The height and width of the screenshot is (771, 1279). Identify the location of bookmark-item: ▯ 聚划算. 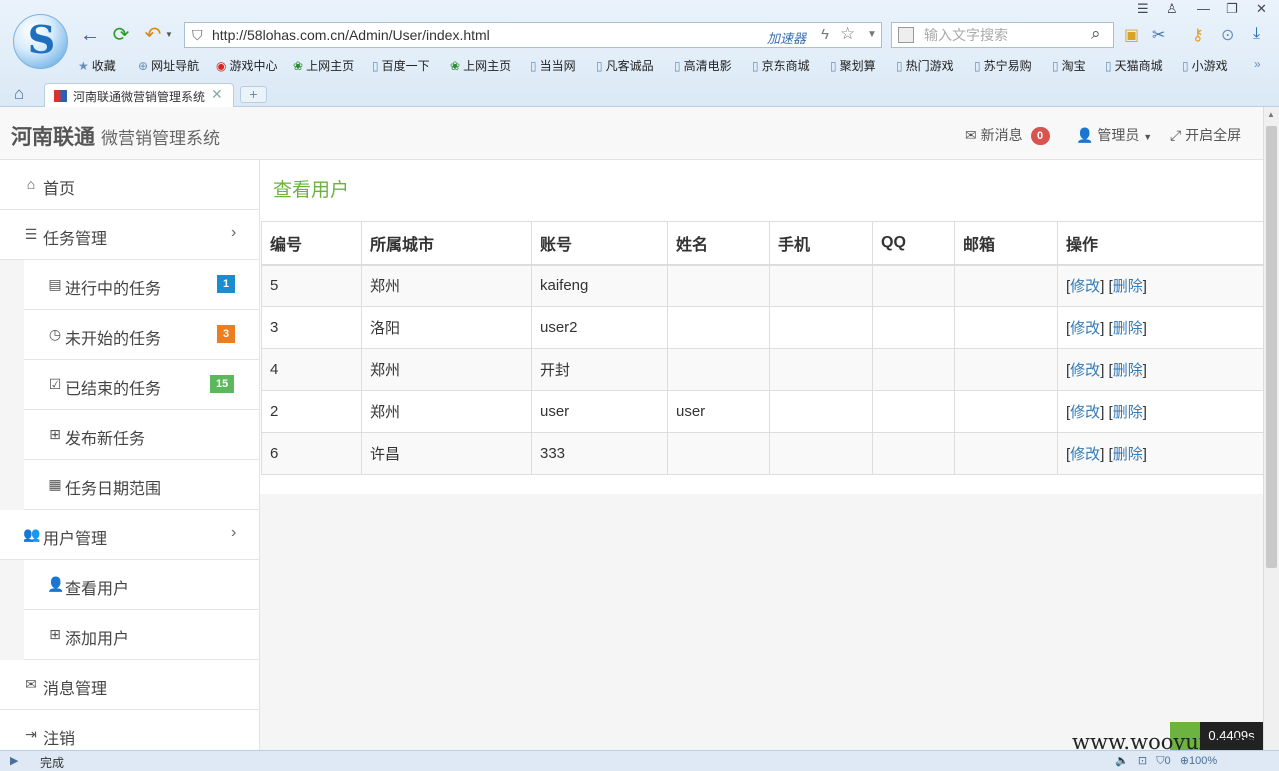
(853, 65).